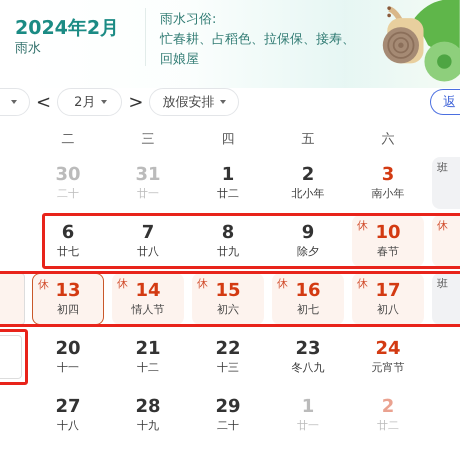  Describe the element at coordinates (136, 102) in the screenshot. I see `next-month-button: >` at that location.